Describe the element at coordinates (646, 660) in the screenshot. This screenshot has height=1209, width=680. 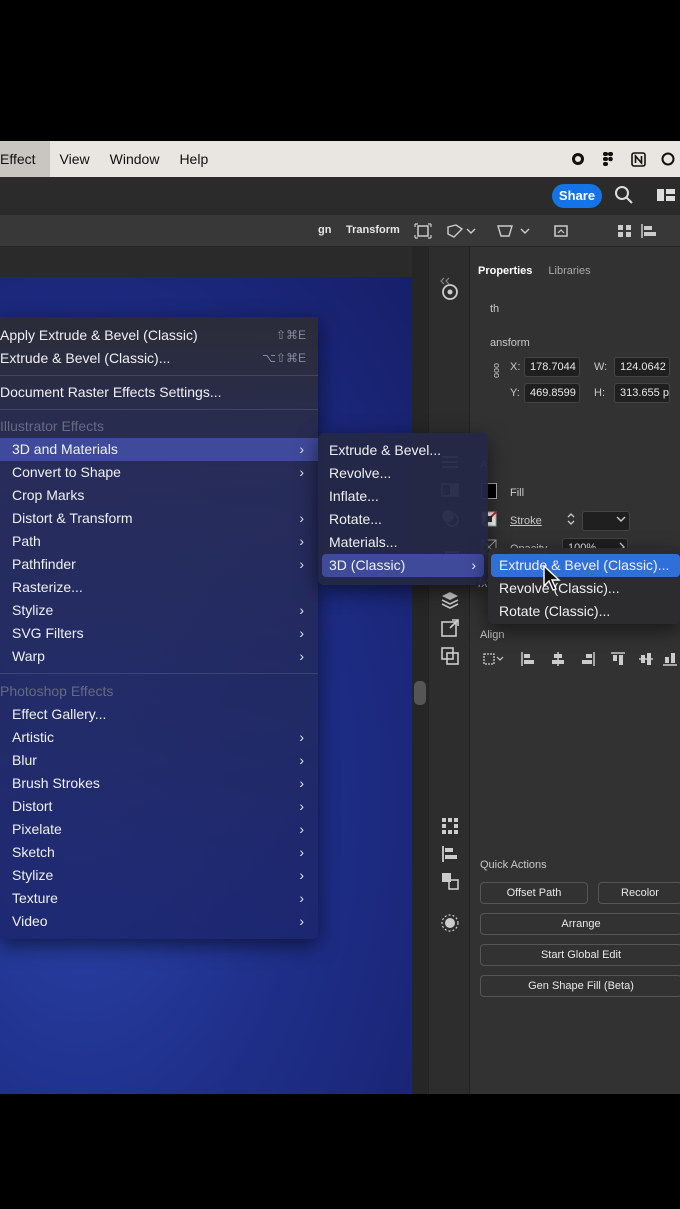
I see `align-vertical-center-icon` at that location.